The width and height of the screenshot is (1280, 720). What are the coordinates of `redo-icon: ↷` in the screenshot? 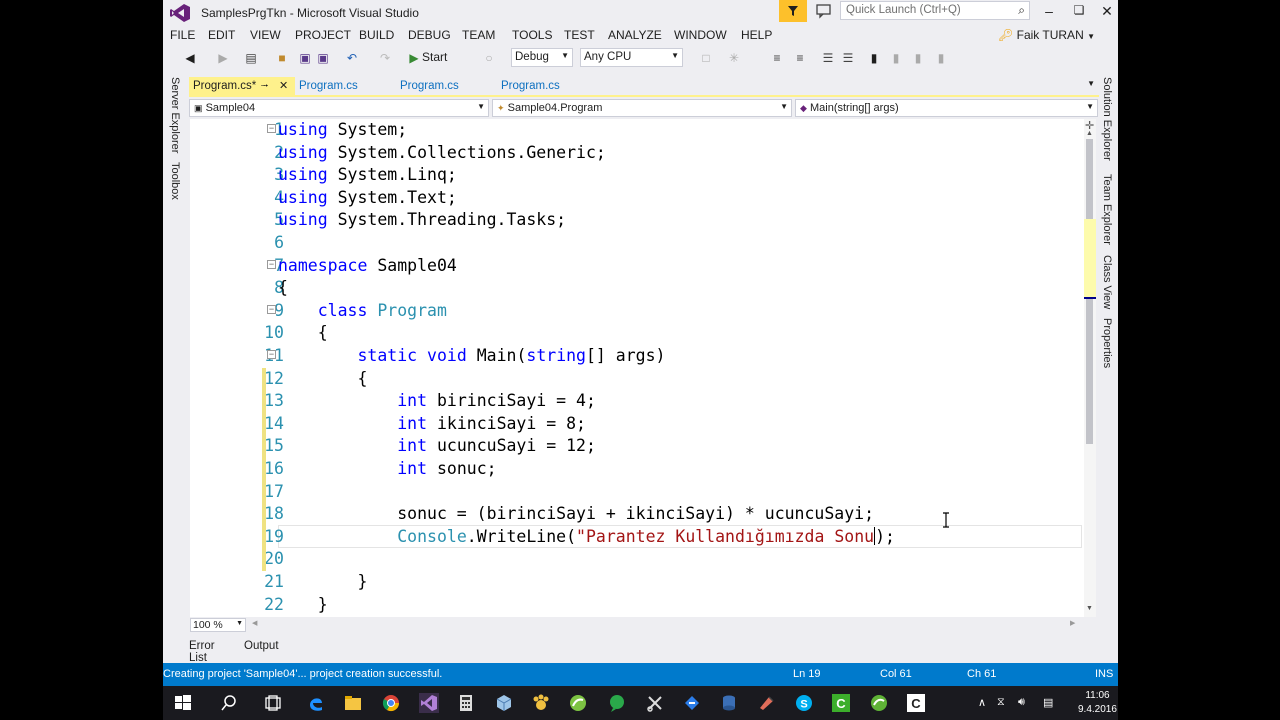 It's located at (385, 58).